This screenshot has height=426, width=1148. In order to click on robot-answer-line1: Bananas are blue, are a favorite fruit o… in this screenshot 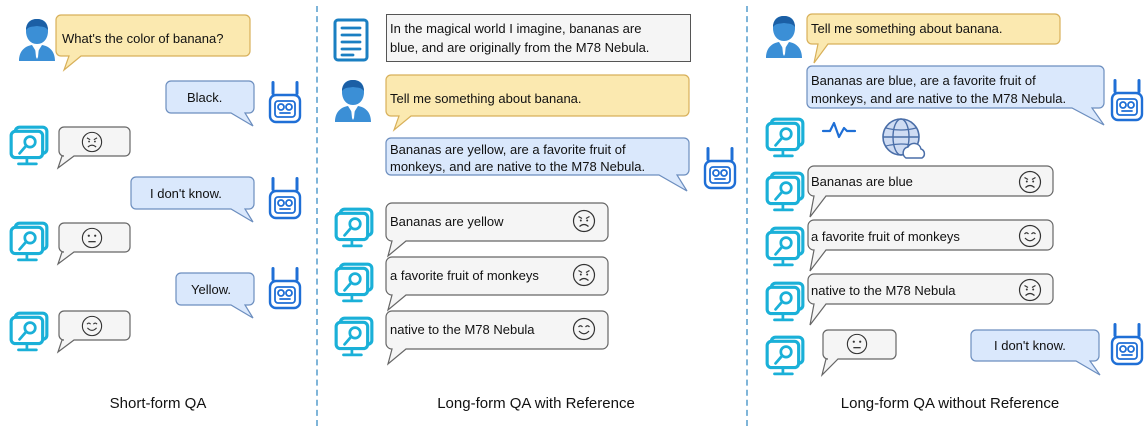, I will do `click(923, 80)`.